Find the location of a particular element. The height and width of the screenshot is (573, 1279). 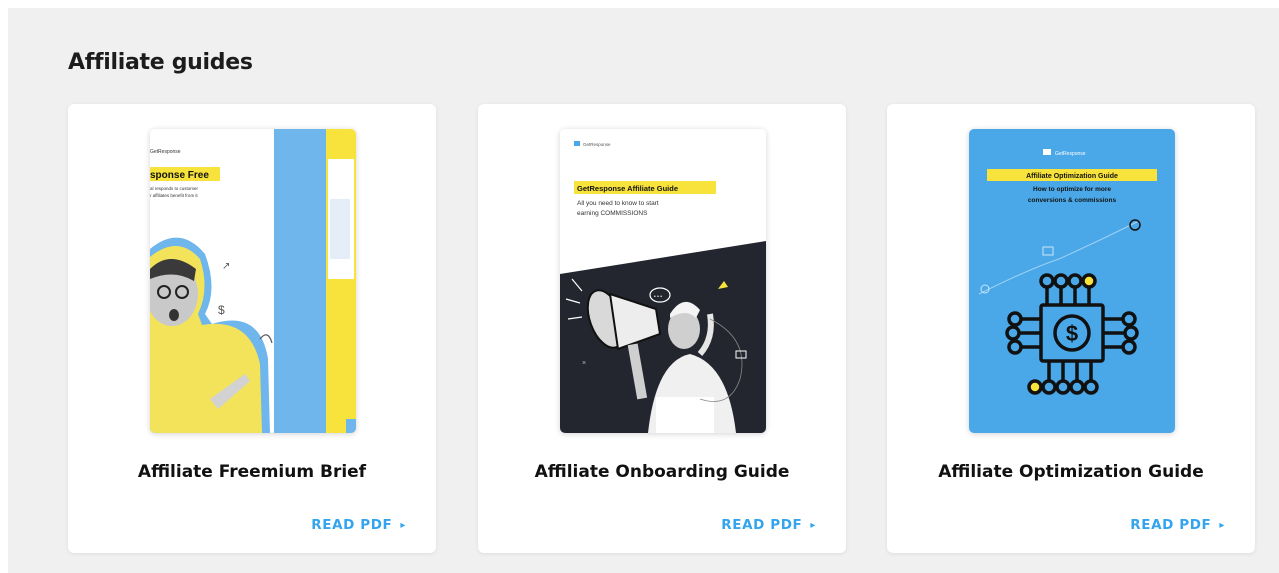

cover3-line1: How to optimize for more is located at coordinates (1072, 189).